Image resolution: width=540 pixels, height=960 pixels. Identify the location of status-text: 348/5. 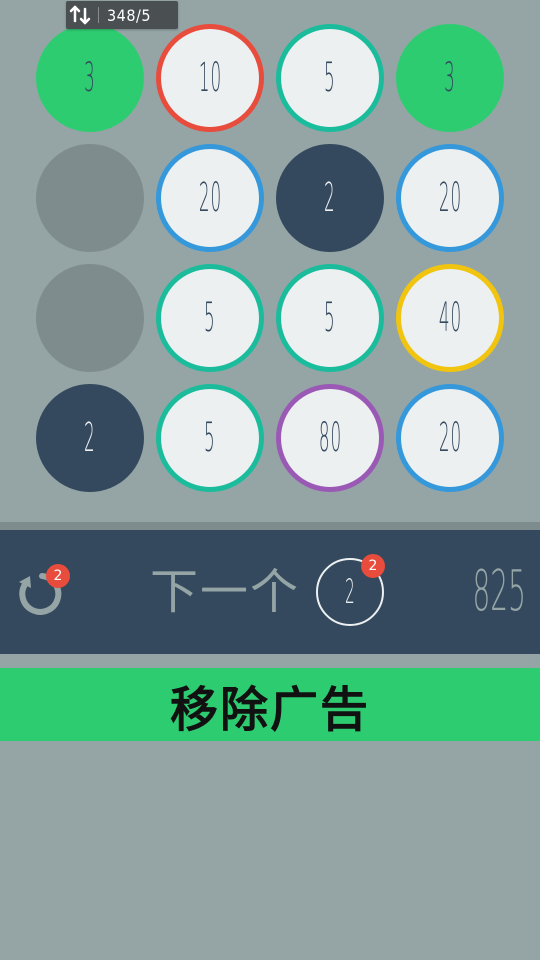
(129, 15).